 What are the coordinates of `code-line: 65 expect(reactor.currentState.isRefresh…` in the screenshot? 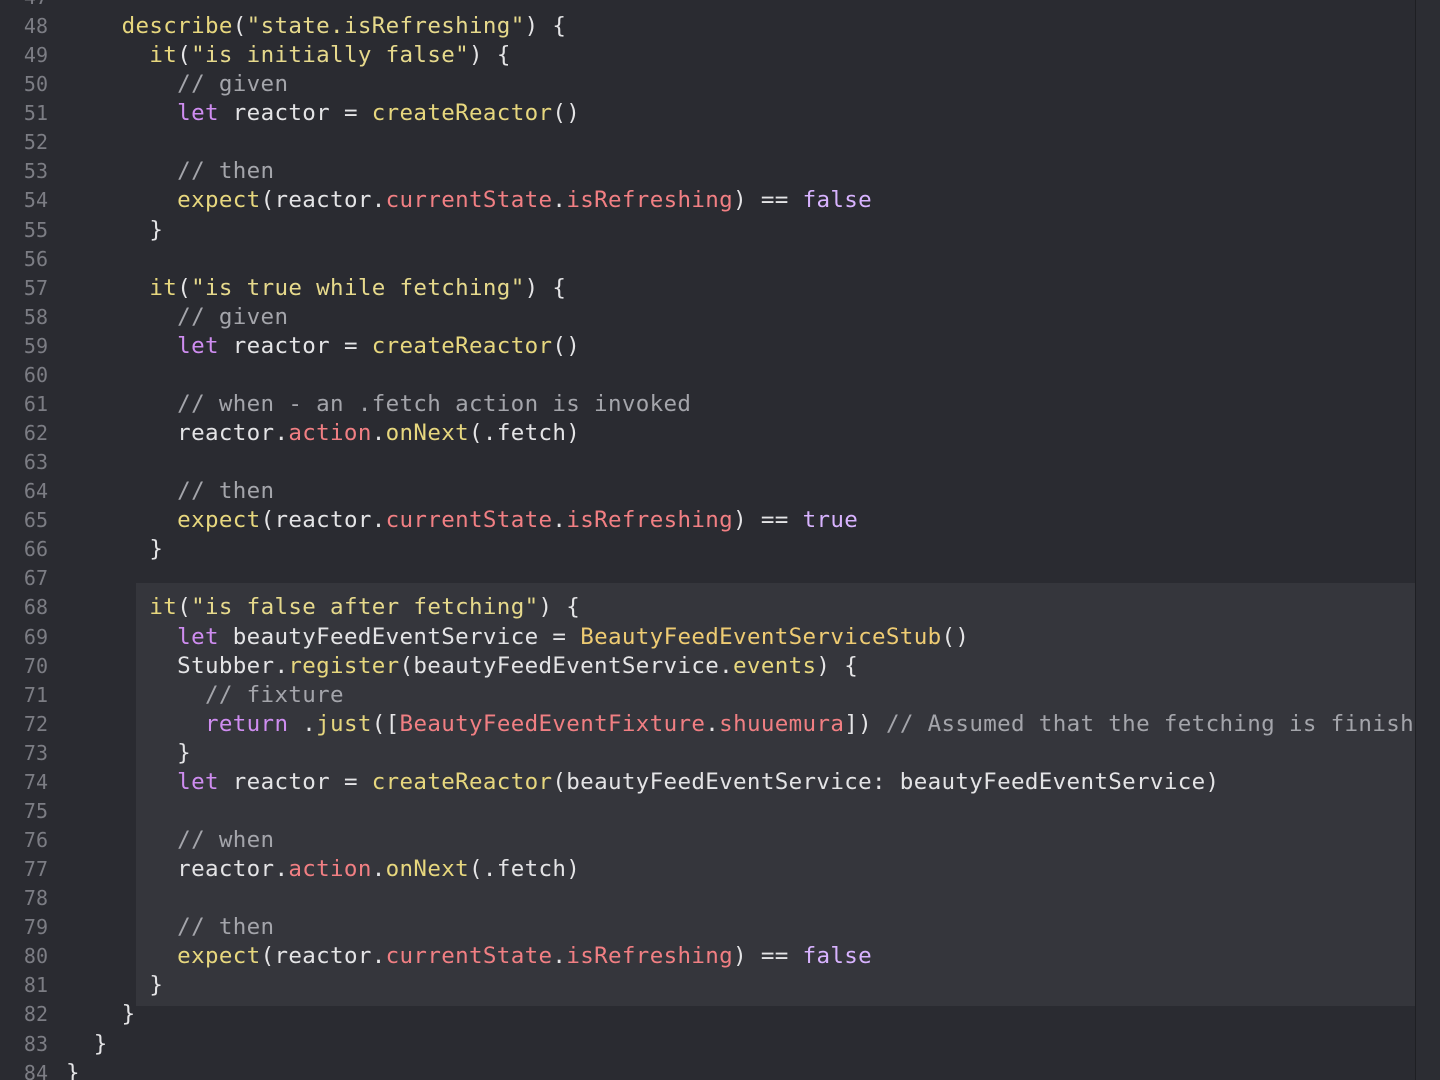 It's located at (720, 520).